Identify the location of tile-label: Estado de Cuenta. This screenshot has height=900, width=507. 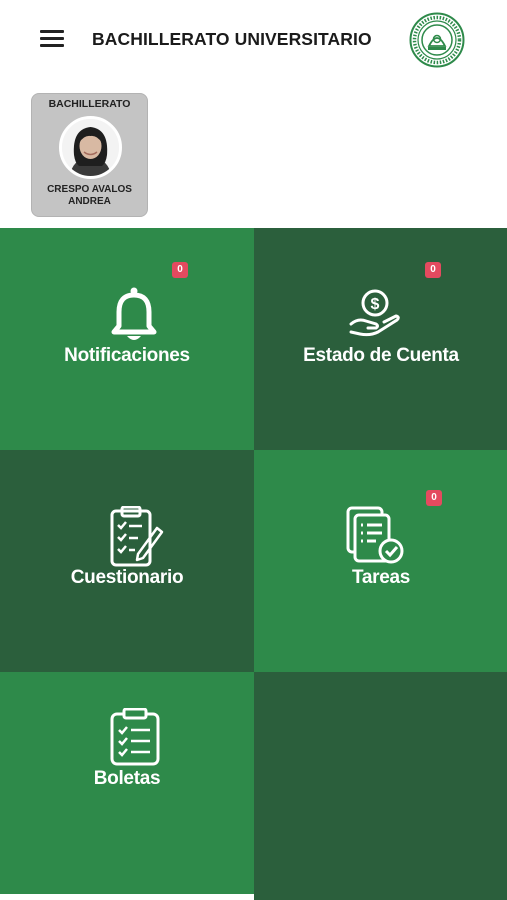
(381, 355).